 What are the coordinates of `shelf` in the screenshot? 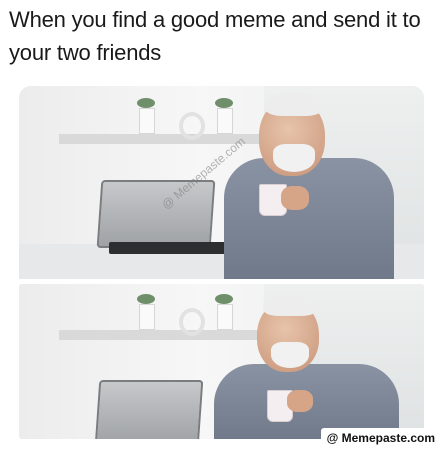 It's located at (169, 335).